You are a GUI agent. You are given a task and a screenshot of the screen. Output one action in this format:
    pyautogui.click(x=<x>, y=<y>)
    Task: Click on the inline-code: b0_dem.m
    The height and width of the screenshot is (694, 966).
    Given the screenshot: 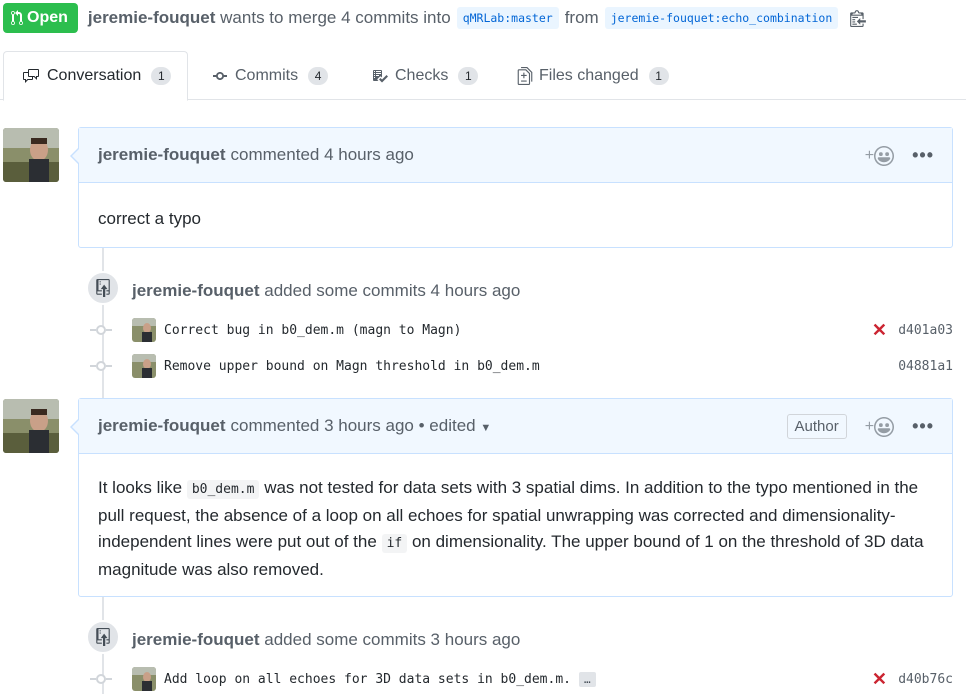 What is the action you would take?
    pyautogui.click(x=223, y=489)
    